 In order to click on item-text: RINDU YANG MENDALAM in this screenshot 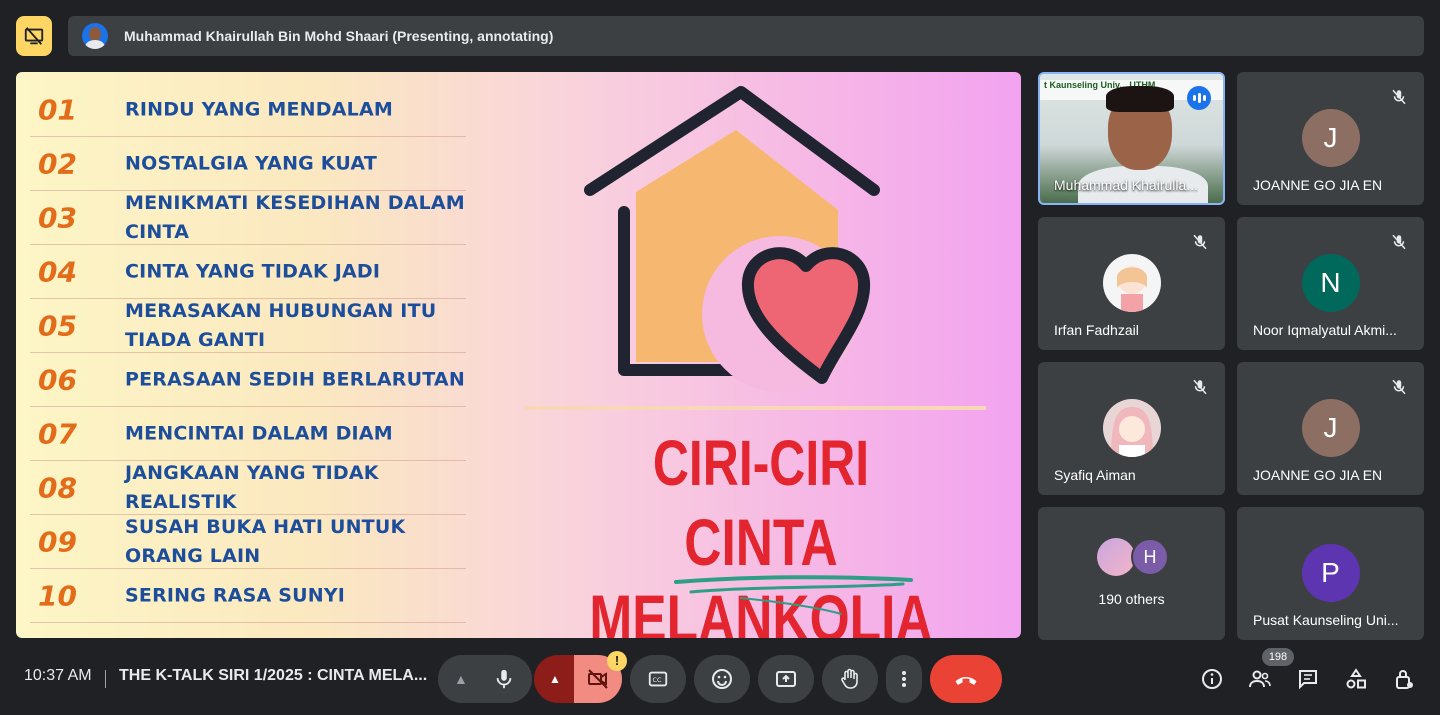, I will do `click(259, 109)`.